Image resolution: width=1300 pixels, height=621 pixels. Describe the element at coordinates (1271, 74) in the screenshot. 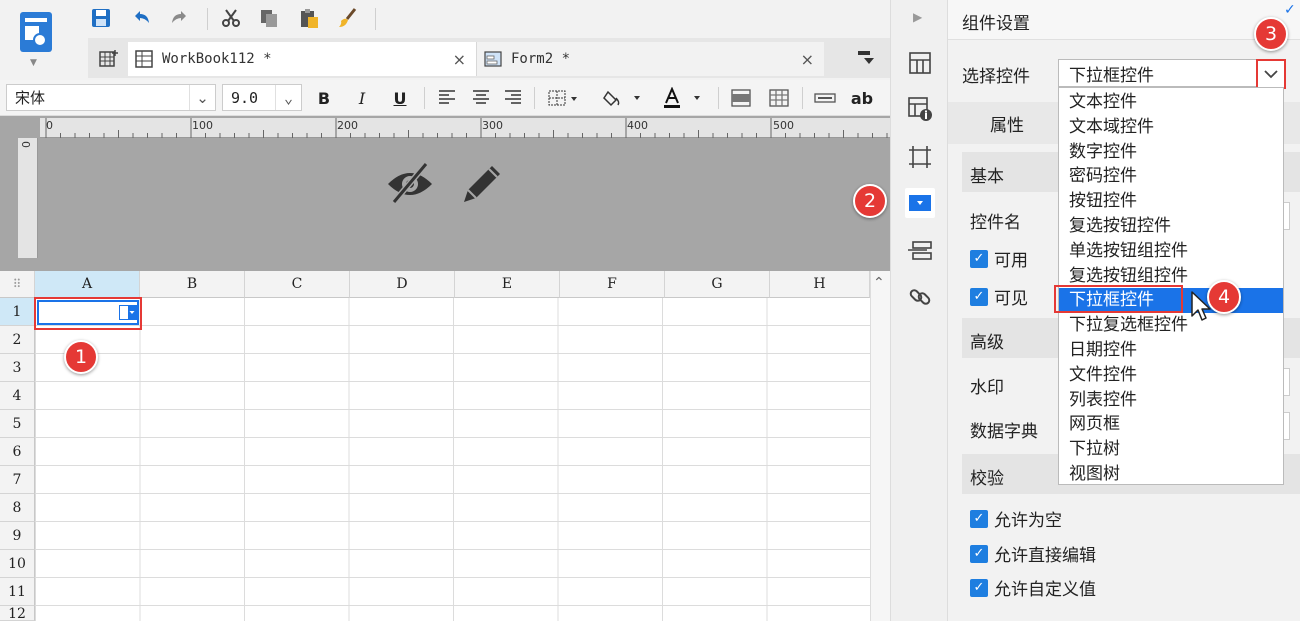

I see `select-dropdown-button` at that location.